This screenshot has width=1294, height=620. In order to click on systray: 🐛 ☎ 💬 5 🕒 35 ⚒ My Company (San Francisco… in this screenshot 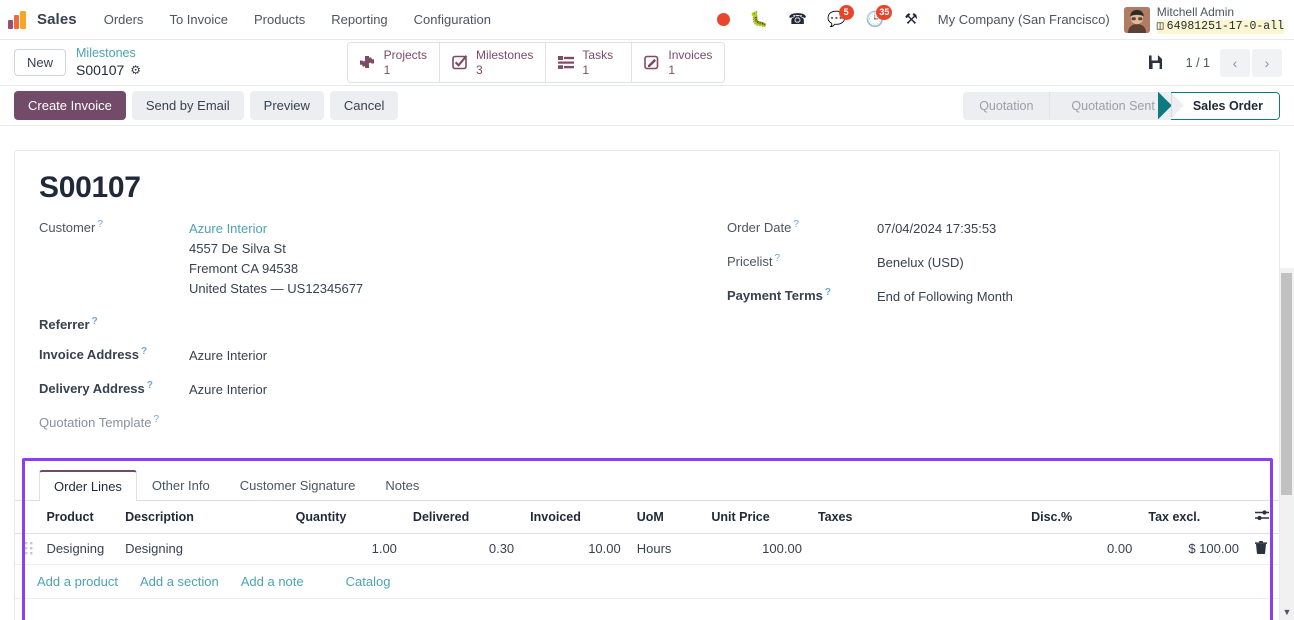, I will do `click(995, 20)`.